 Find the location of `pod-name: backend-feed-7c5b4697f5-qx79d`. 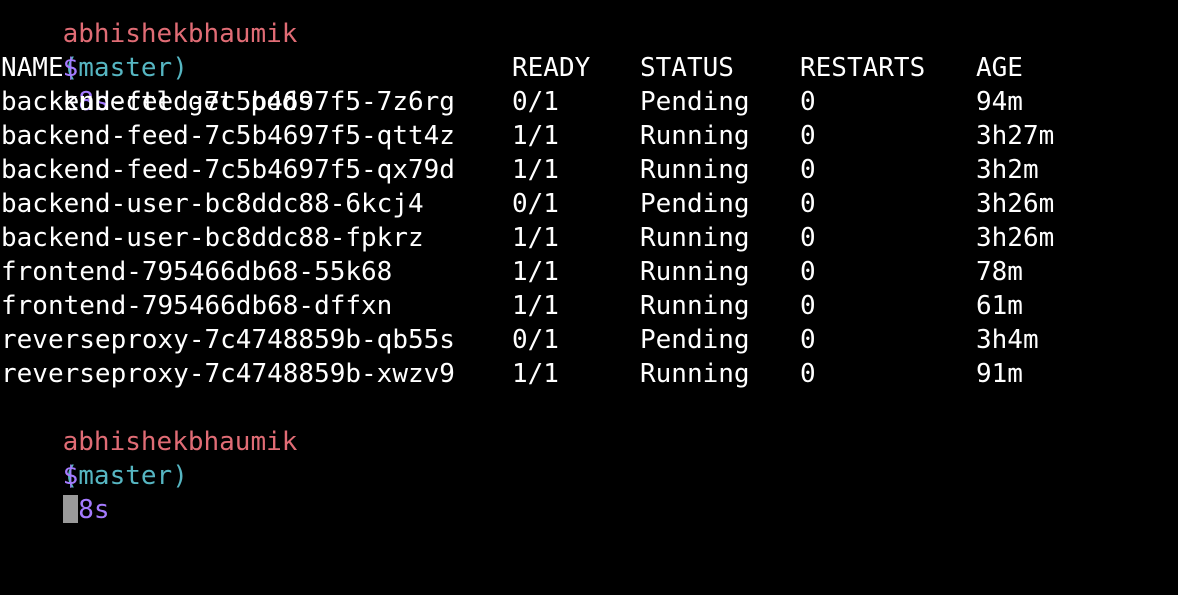

pod-name: backend-feed-7c5b4697f5-qx79d is located at coordinates (228, 170).